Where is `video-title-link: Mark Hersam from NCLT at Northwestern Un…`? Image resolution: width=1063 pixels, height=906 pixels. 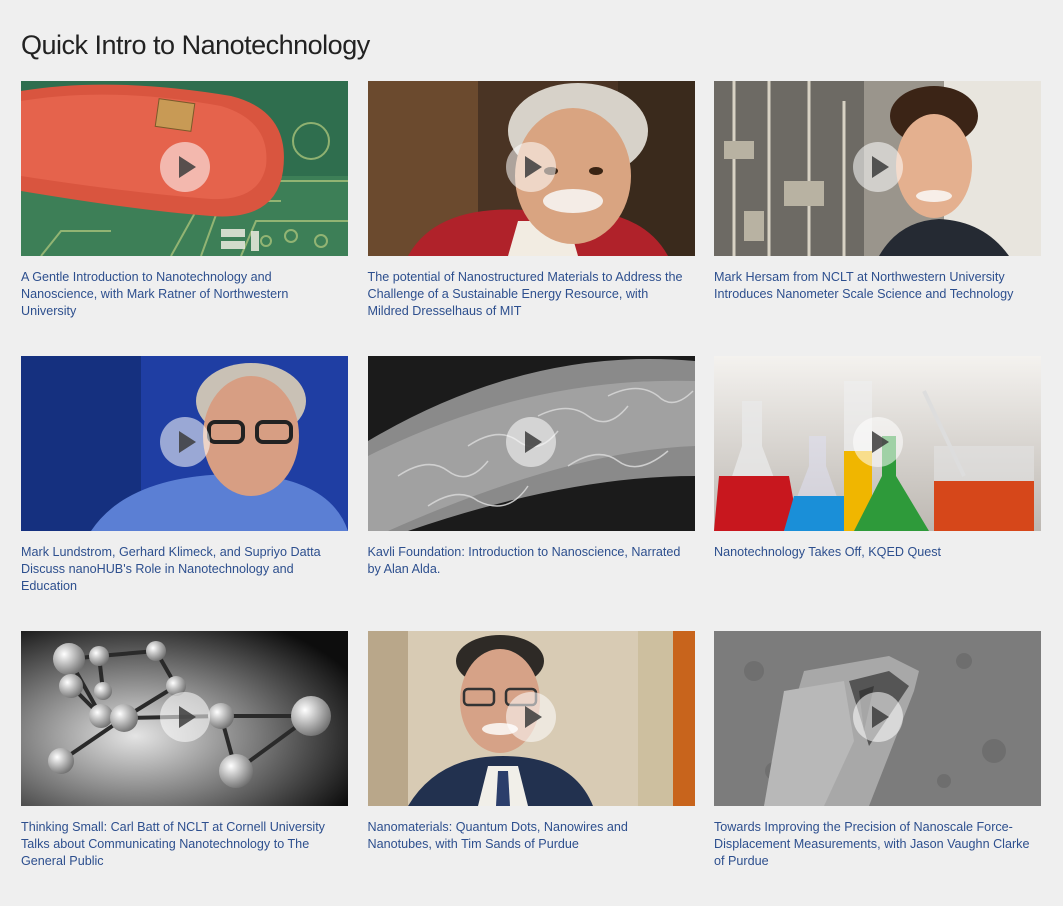
video-title-link: Mark Hersam from NCLT at Northwestern Un… is located at coordinates (875, 286).